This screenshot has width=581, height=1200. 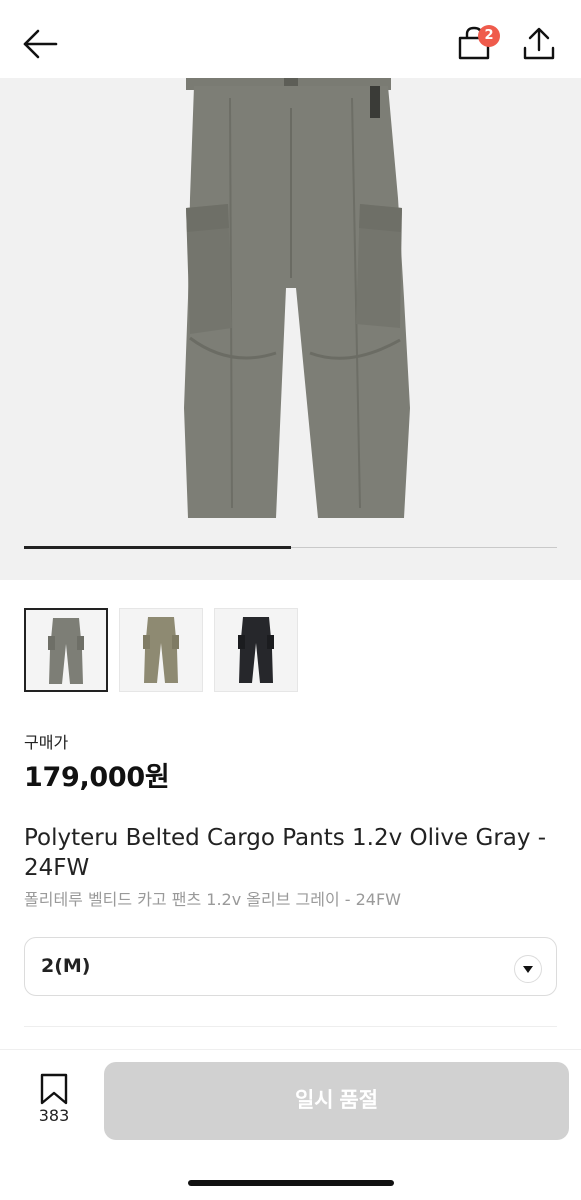 What do you see at coordinates (97, 777) in the screenshot?
I see `price-value: 179,000원` at bounding box center [97, 777].